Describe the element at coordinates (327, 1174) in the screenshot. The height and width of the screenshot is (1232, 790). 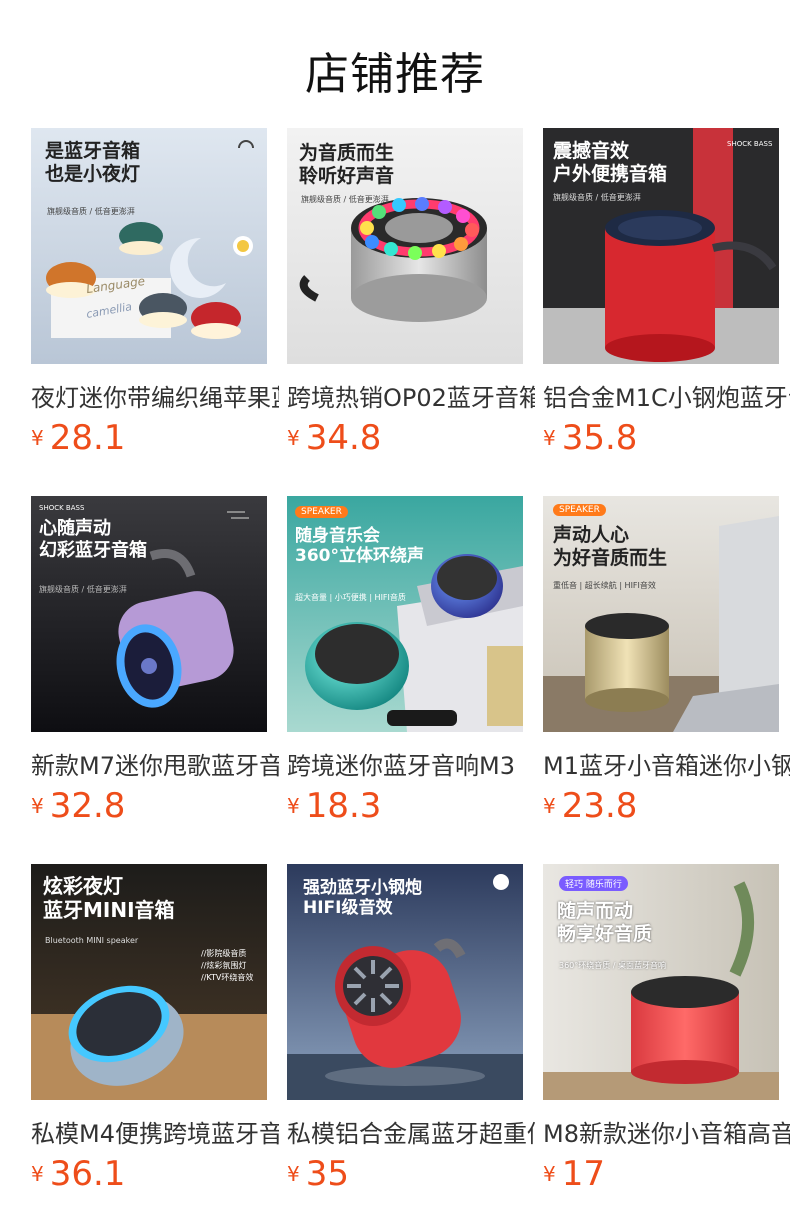
I see `price-value: 35` at that location.